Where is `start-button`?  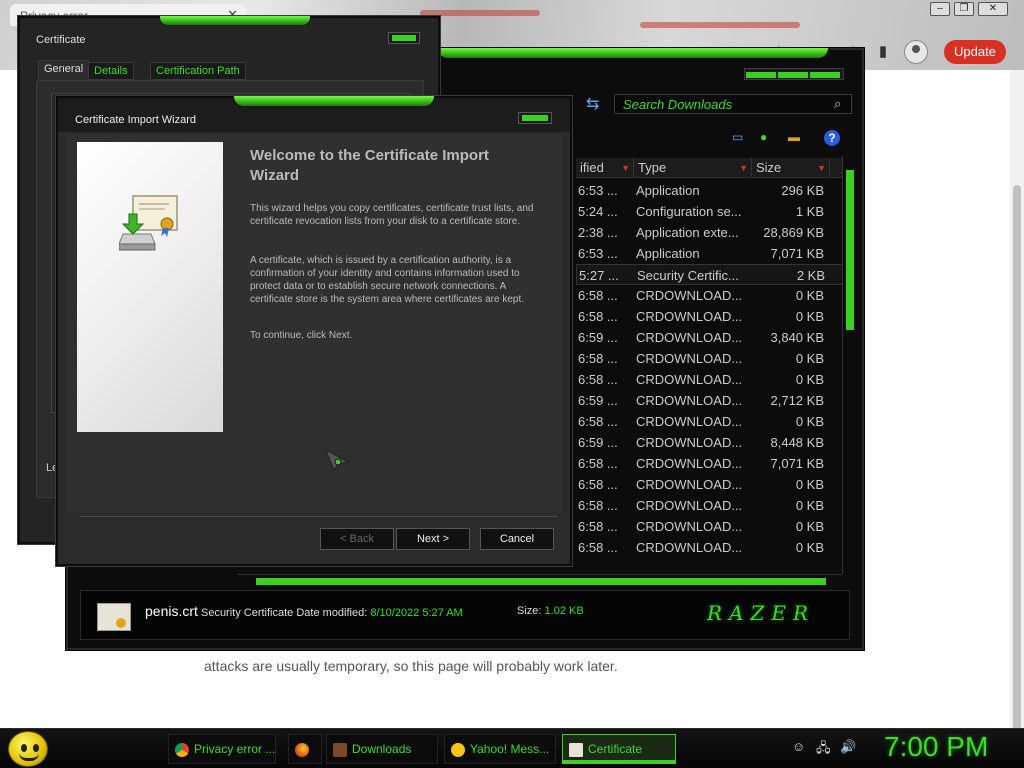 start-button is located at coordinates (28, 749).